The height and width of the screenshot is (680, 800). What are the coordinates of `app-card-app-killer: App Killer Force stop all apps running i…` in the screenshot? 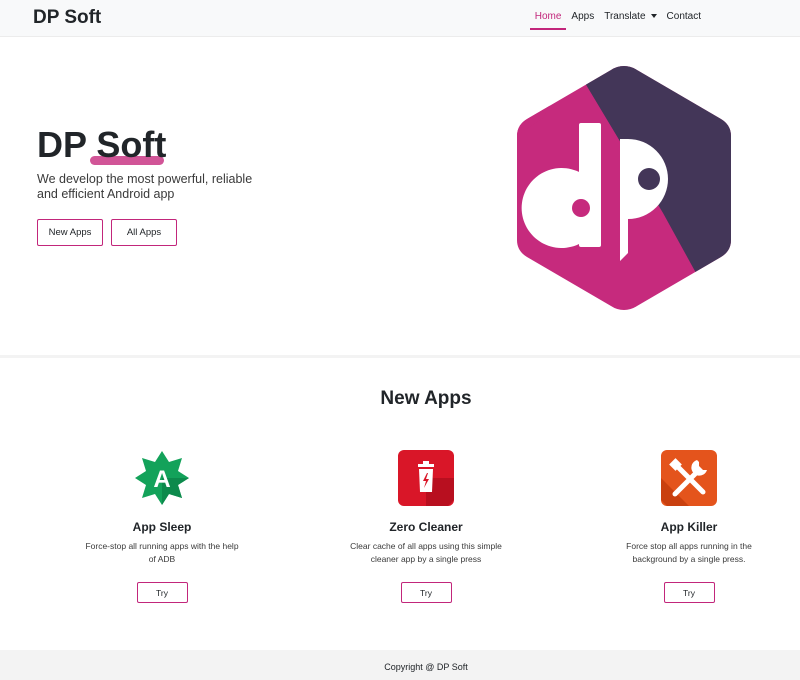 It's located at (689, 526).